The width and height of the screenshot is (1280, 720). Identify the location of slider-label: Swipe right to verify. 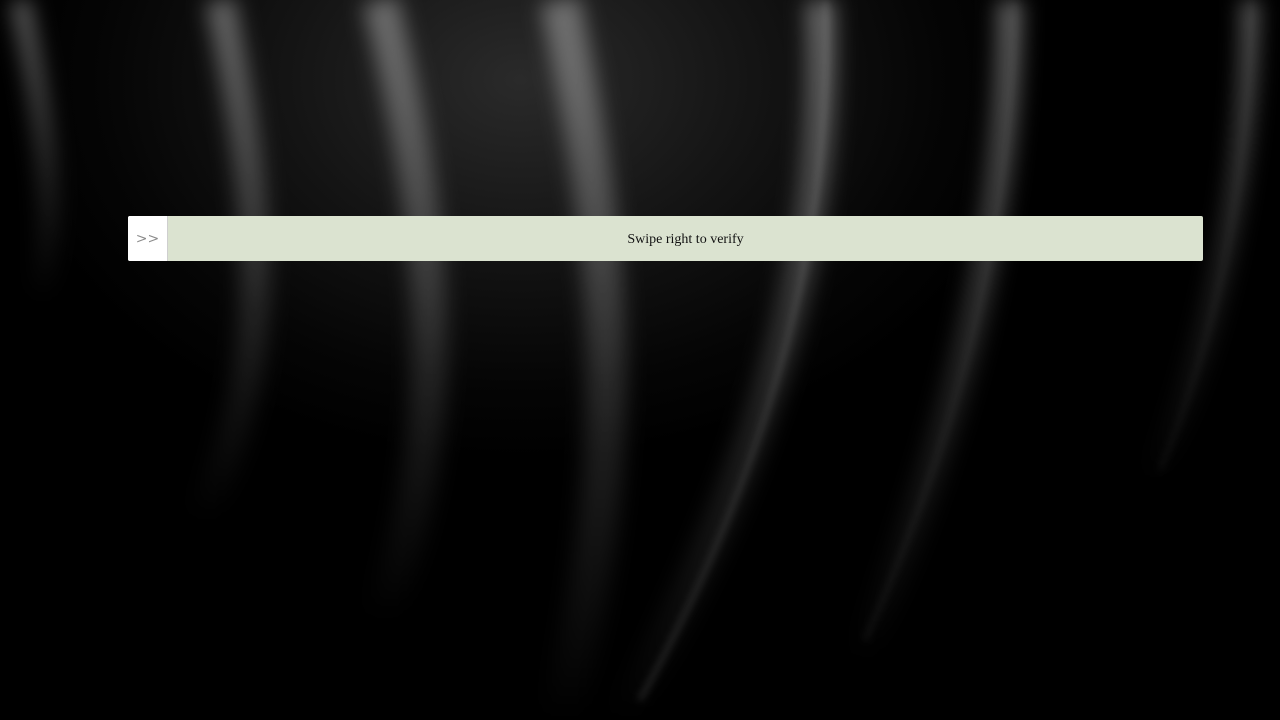
(685, 239).